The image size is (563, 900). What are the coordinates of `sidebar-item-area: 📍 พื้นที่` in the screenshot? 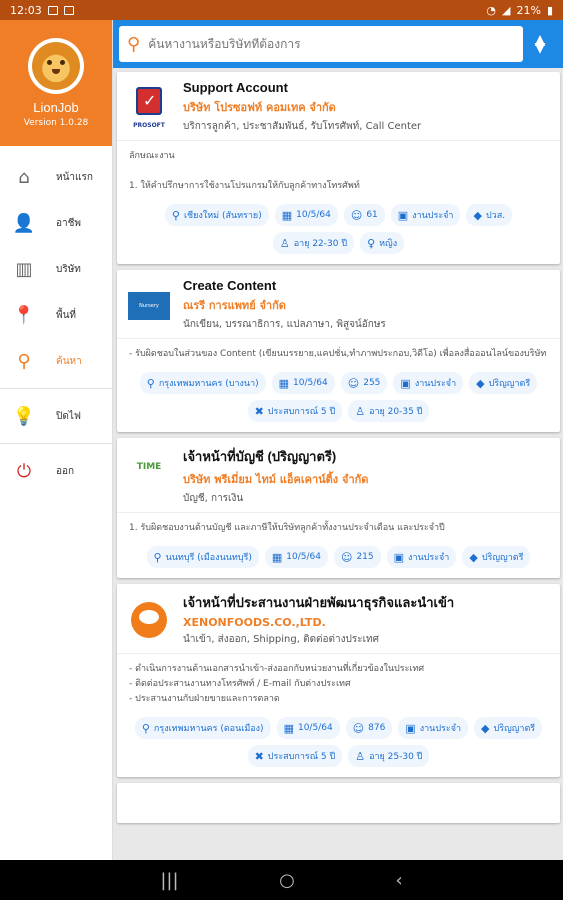 It's located at (56, 315).